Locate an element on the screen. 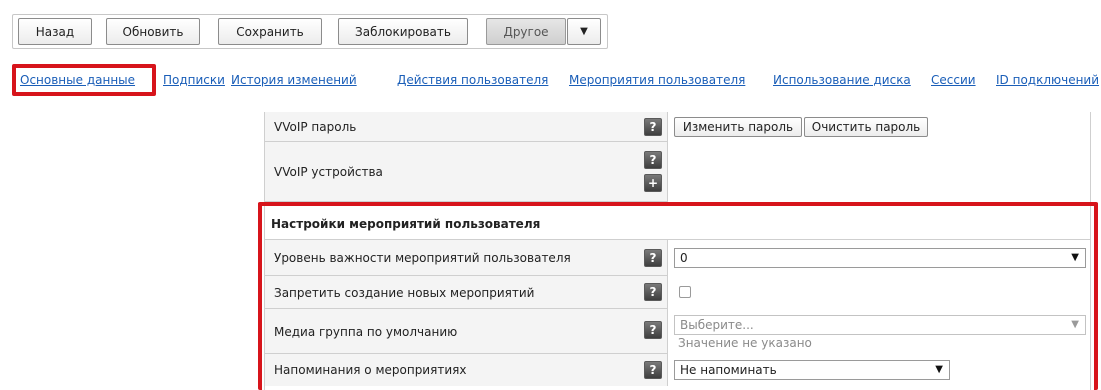  section-title: Настройки мероприятий пользователя is located at coordinates (406, 224).